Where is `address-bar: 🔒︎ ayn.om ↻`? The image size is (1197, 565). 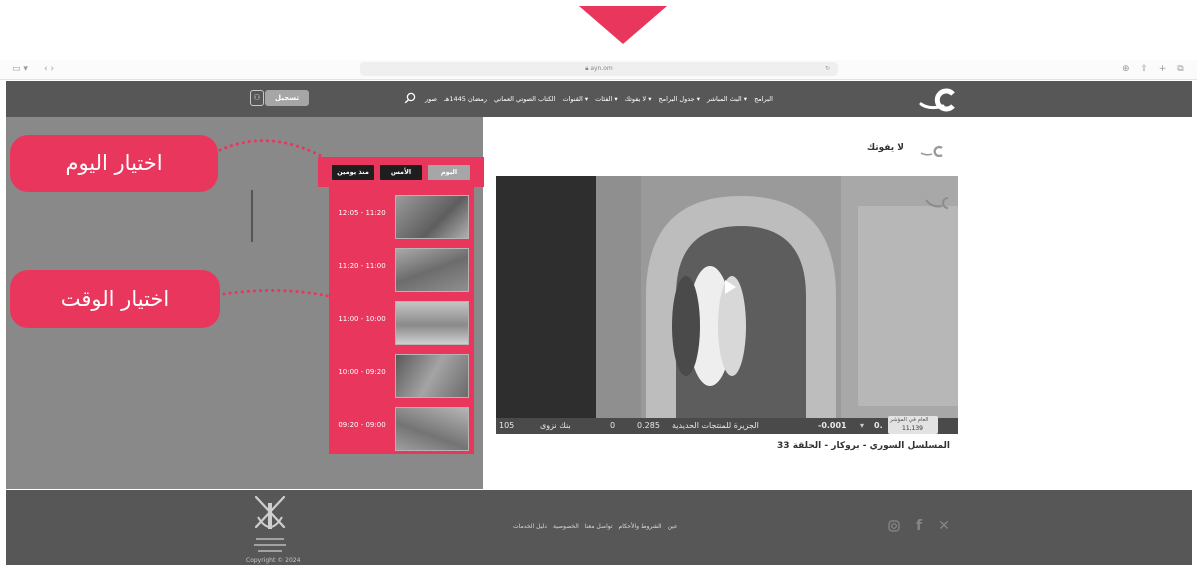 address-bar: 🔒︎ ayn.om ↻ is located at coordinates (599, 69).